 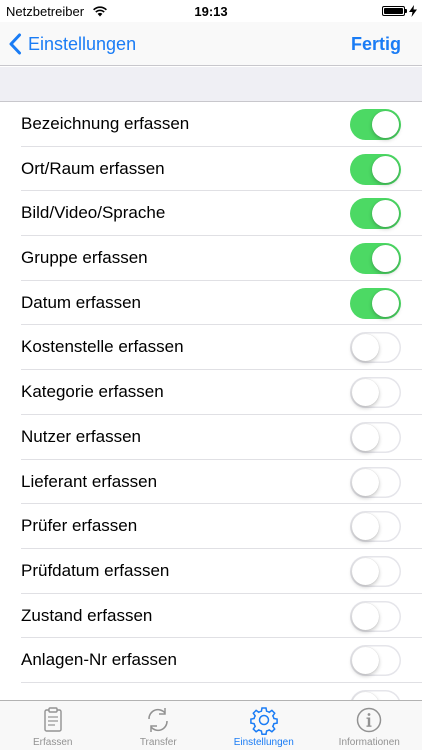 I want to click on settings-row-label: Nutzer erfassen, so click(x=81, y=436).